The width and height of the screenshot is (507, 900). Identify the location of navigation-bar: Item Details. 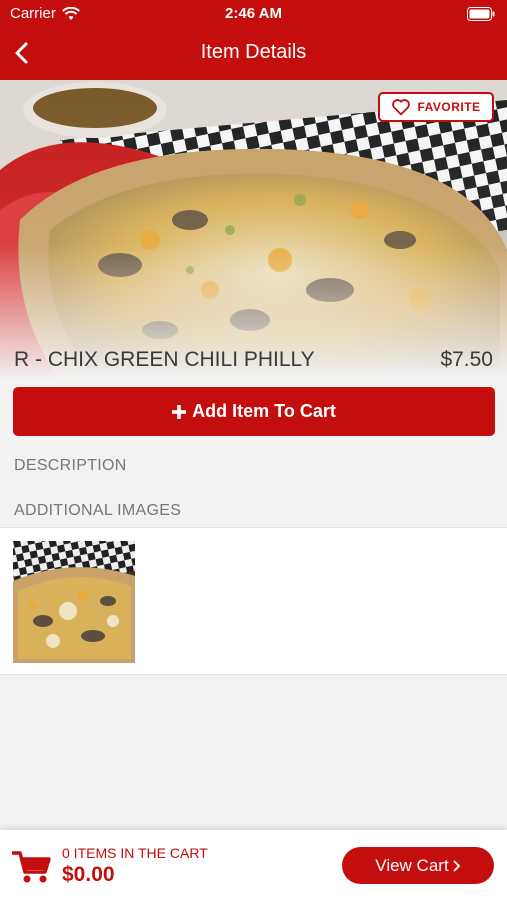
(253, 54).